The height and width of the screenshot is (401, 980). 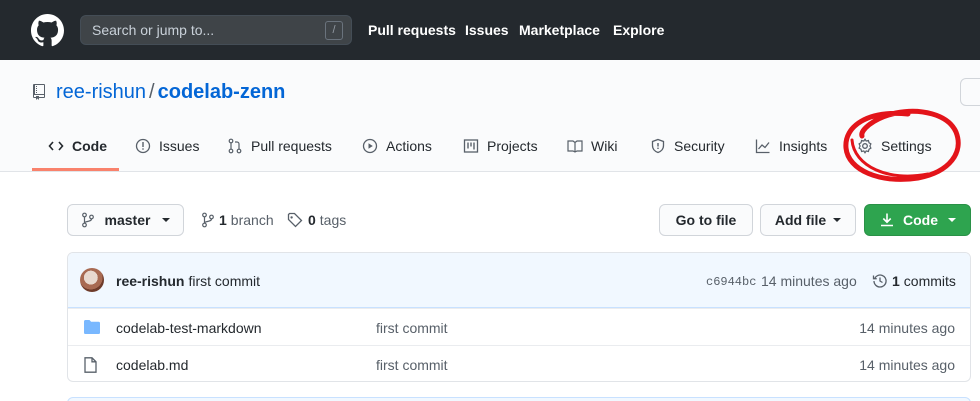 What do you see at coordinates (519, 399) in the screenshot?
I see `readme-box-edge` at bounding box center [519, 399].